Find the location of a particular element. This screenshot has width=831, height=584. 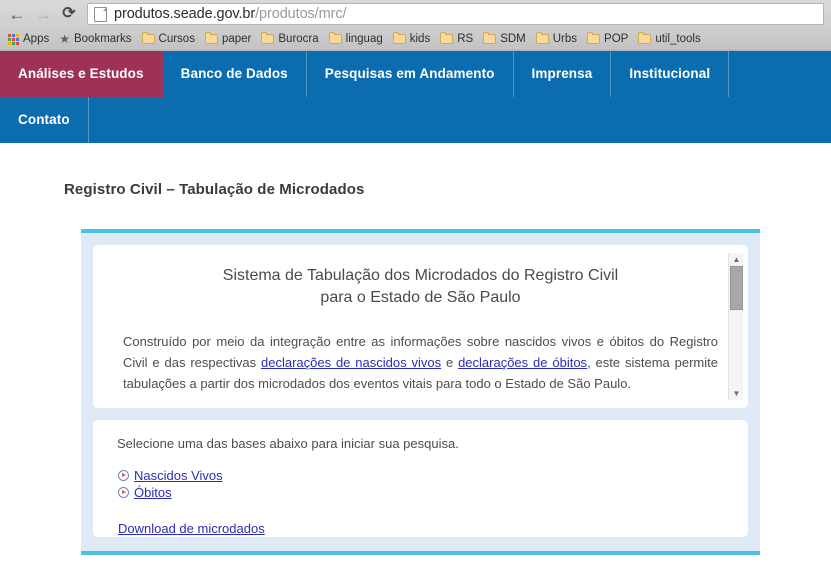

link-declaracoes-nascidos-vivos: declarações de nascidos vivos is located at coordinates (351, 362).